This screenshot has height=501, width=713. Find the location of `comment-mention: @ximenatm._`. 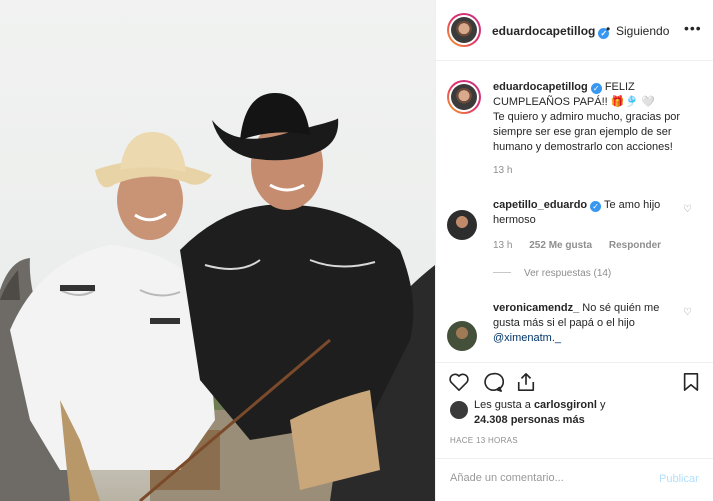

comment-mention: @ximenatm._ is located at coordinates (527, 338).